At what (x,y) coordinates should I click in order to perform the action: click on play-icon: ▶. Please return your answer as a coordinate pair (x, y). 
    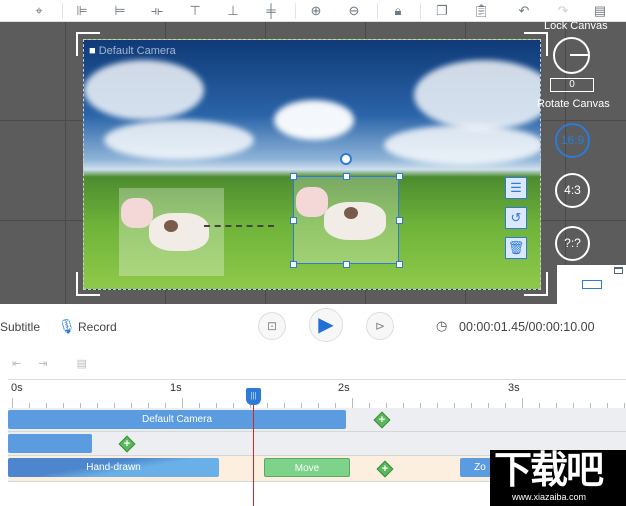
    Looking at the image, I should click on (326, 325).